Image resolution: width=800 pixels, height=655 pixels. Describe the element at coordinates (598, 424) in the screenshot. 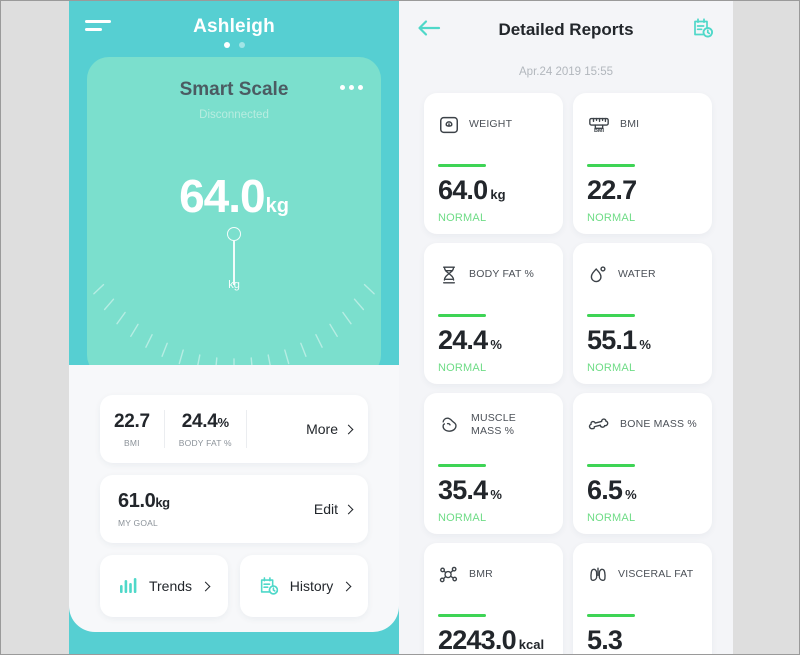

I see `bone-icon` at that location.